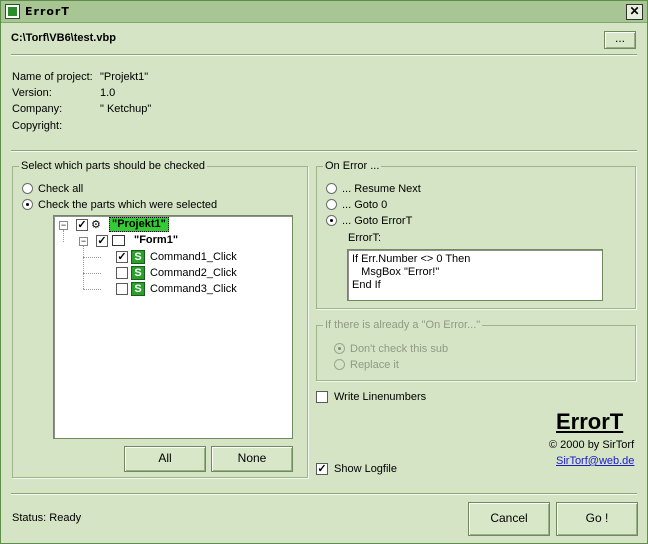 The image size is (648, 544). Describe the element at coordinates (396, 272) in the screenshot. I see `code-line: MsgBox "Error!"` at that location.